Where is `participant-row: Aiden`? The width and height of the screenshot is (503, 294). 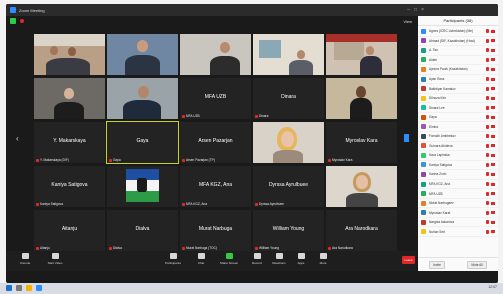
participant-row: Aiden is located at coordinates (458, 61).